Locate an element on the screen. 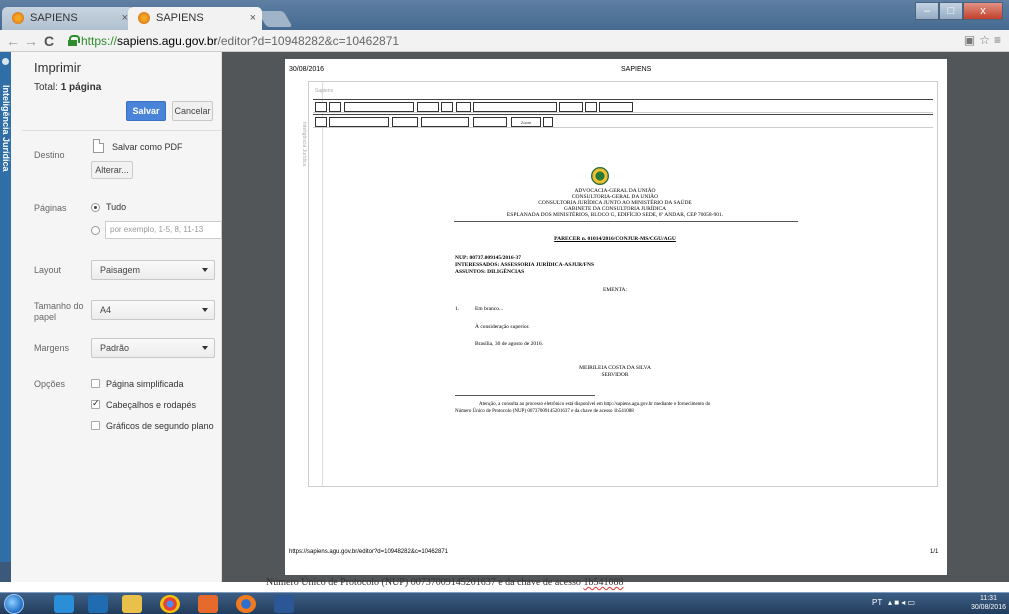 The width and height of the screenshot is (1009, 614). close-tab-icon: × is located at coordinates (253, 18).